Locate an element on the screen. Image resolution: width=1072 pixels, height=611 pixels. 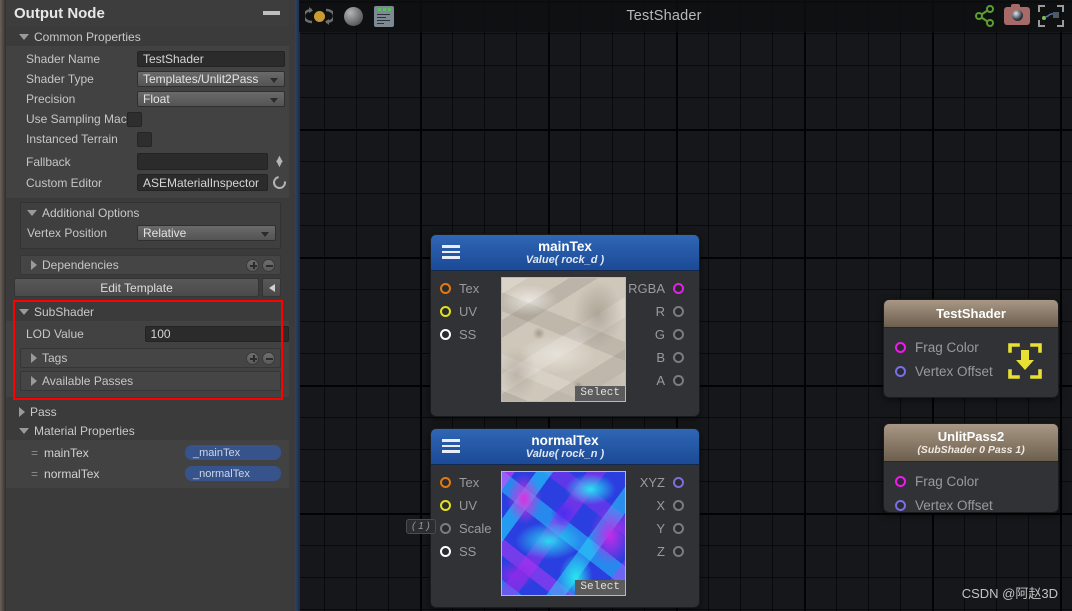
download-shader-icon is located at coordinates (1025, 361).